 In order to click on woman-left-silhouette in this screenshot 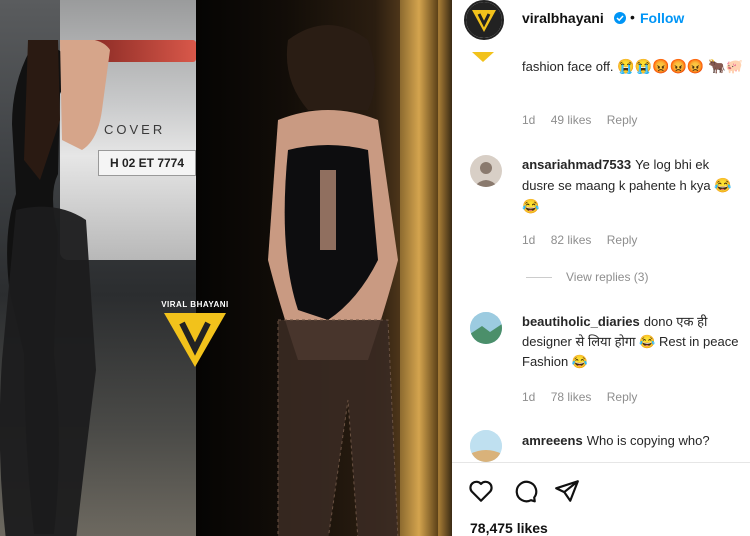, I will do `click(55, 288)`.